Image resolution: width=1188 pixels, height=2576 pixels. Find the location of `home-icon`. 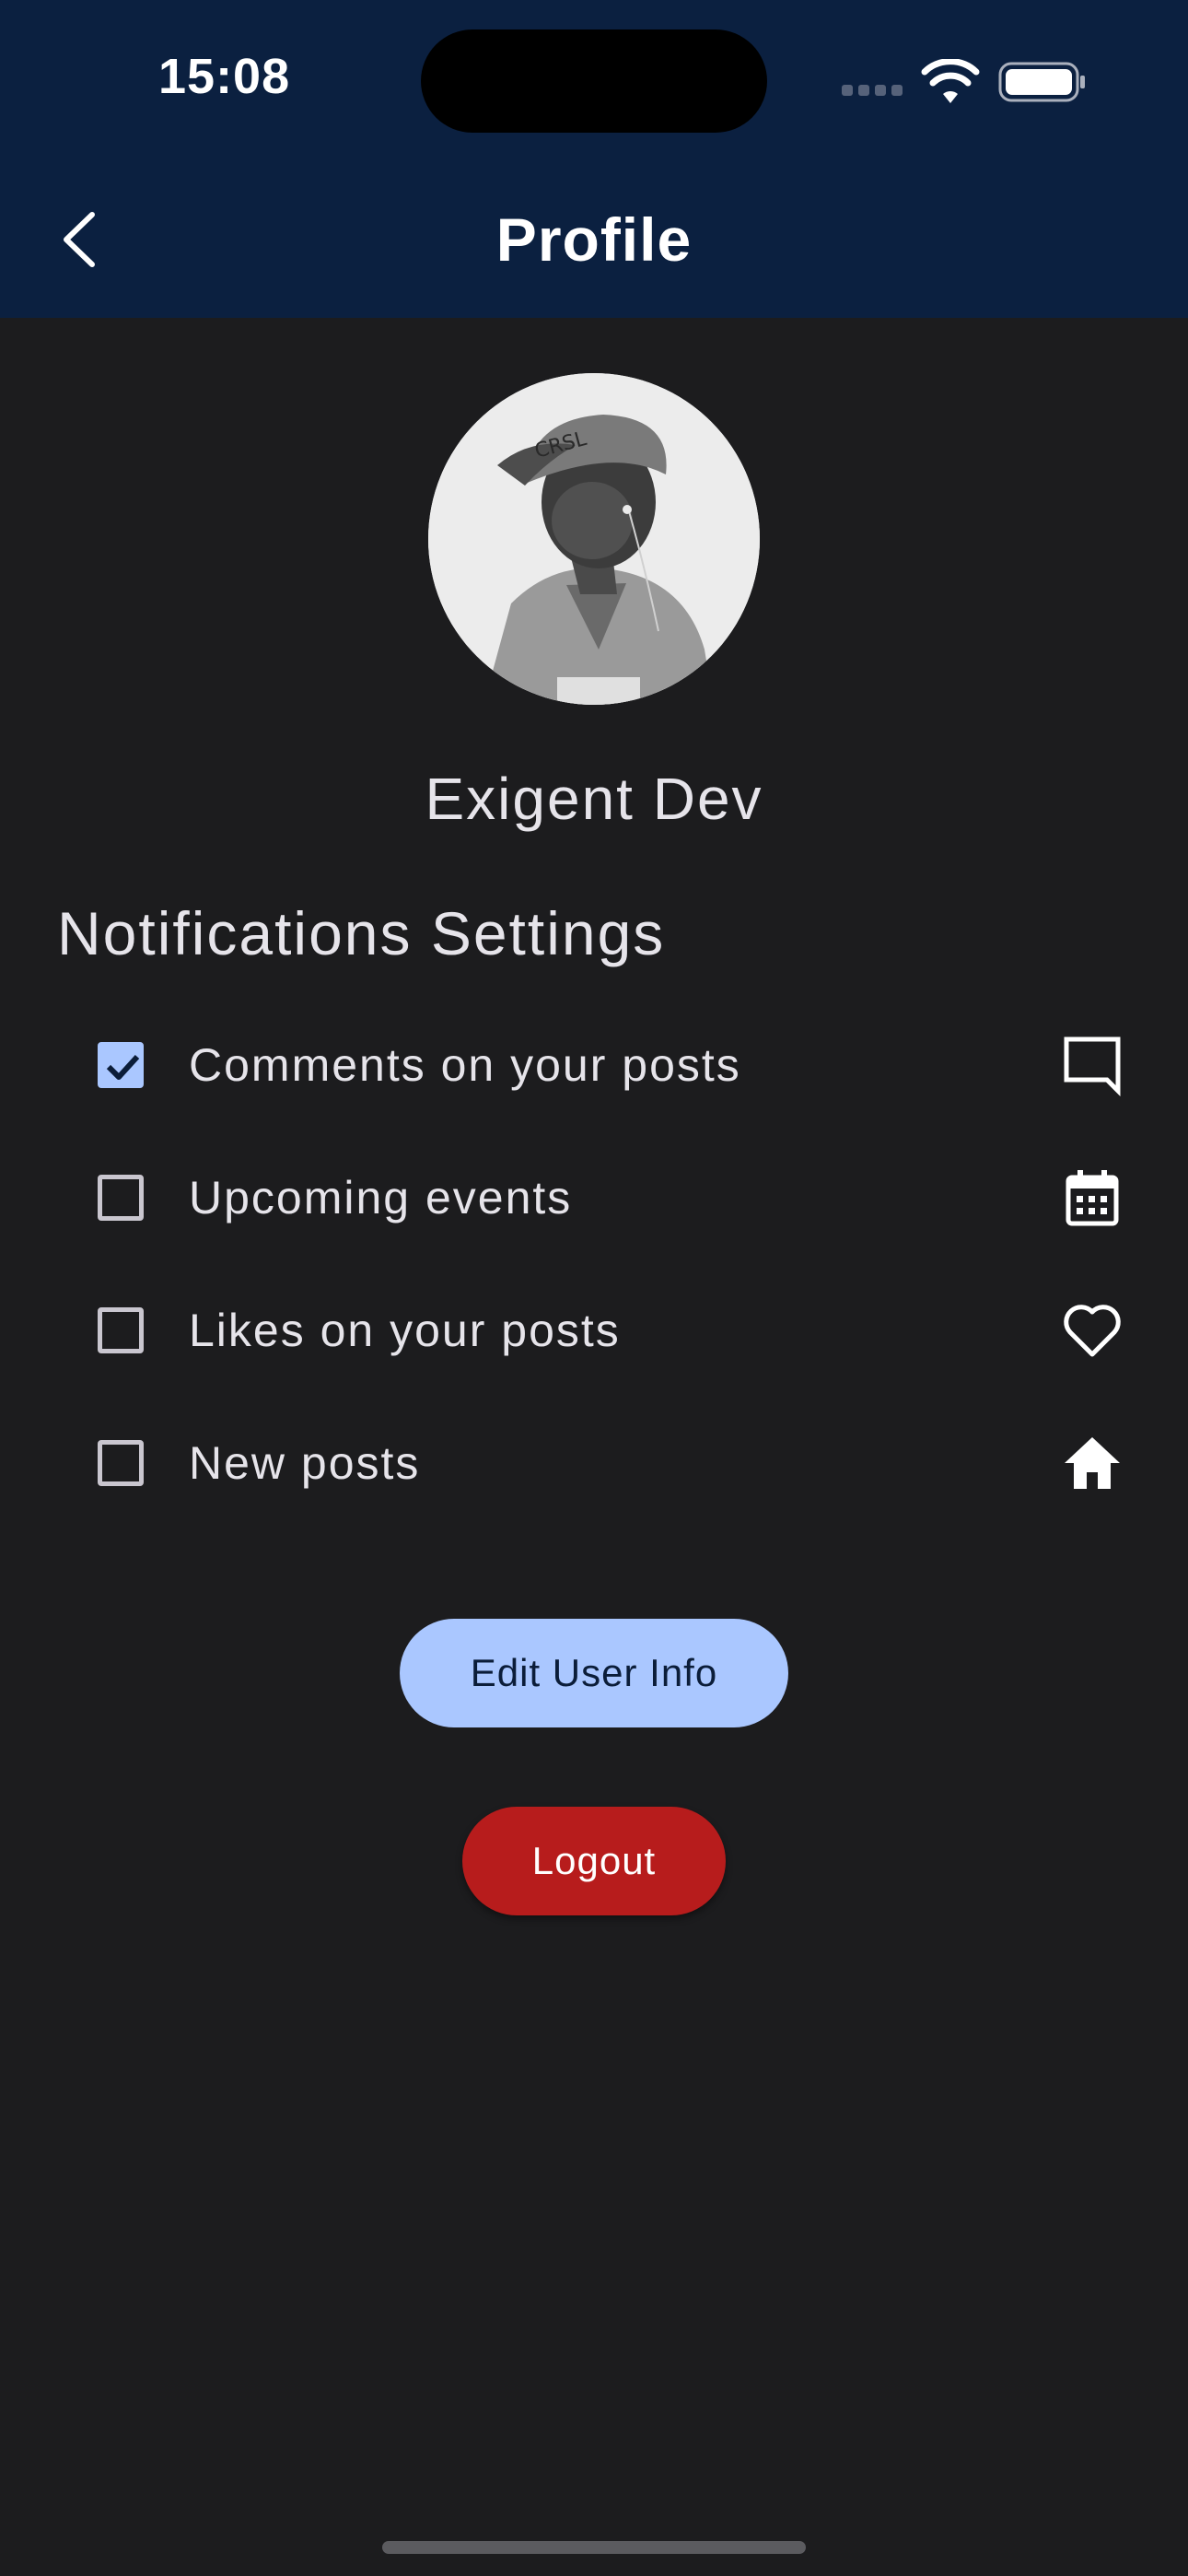

home-icon is located at coordinates (1092, 1463).